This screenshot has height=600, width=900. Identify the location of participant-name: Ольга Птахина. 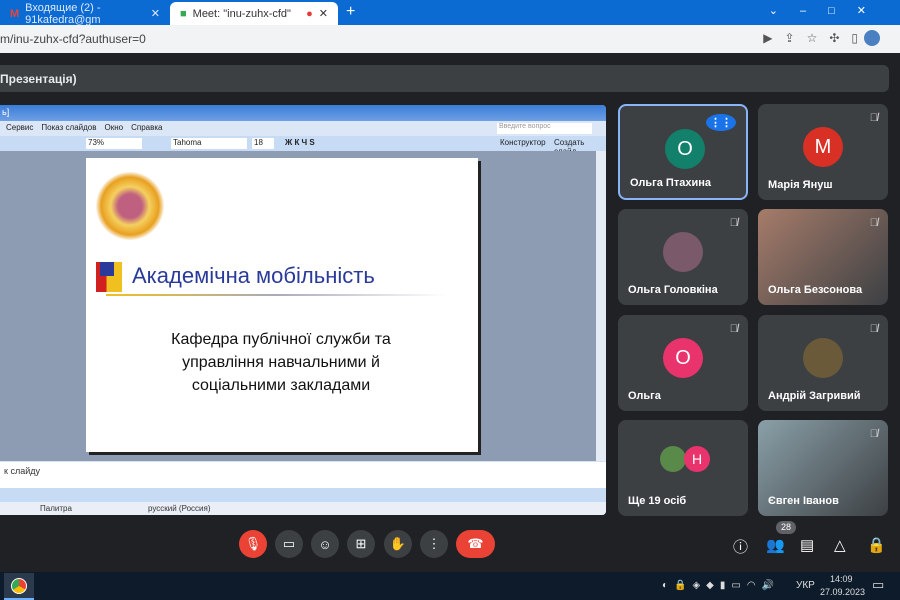
(670, 183).